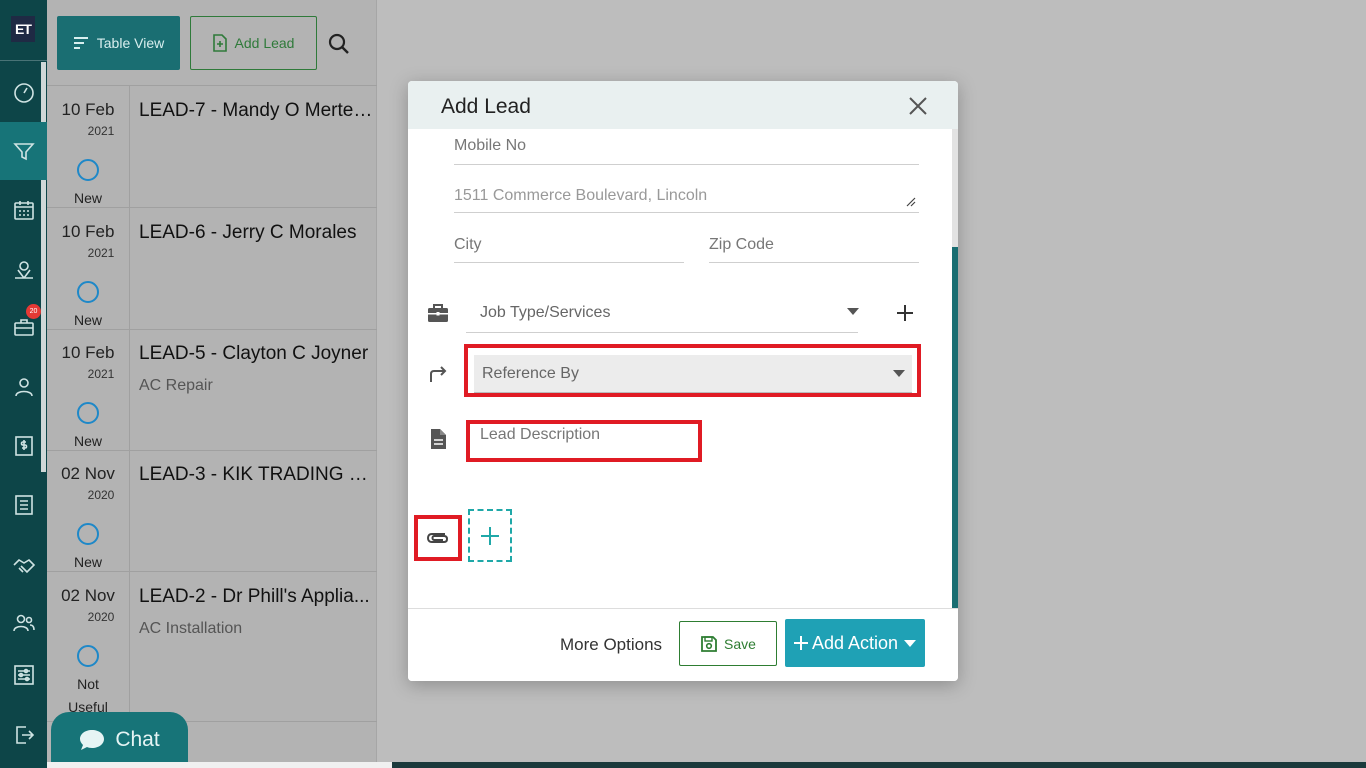 This screenshot has width=1366, height=768. I want to click on city-input: City, so click(468, 245).